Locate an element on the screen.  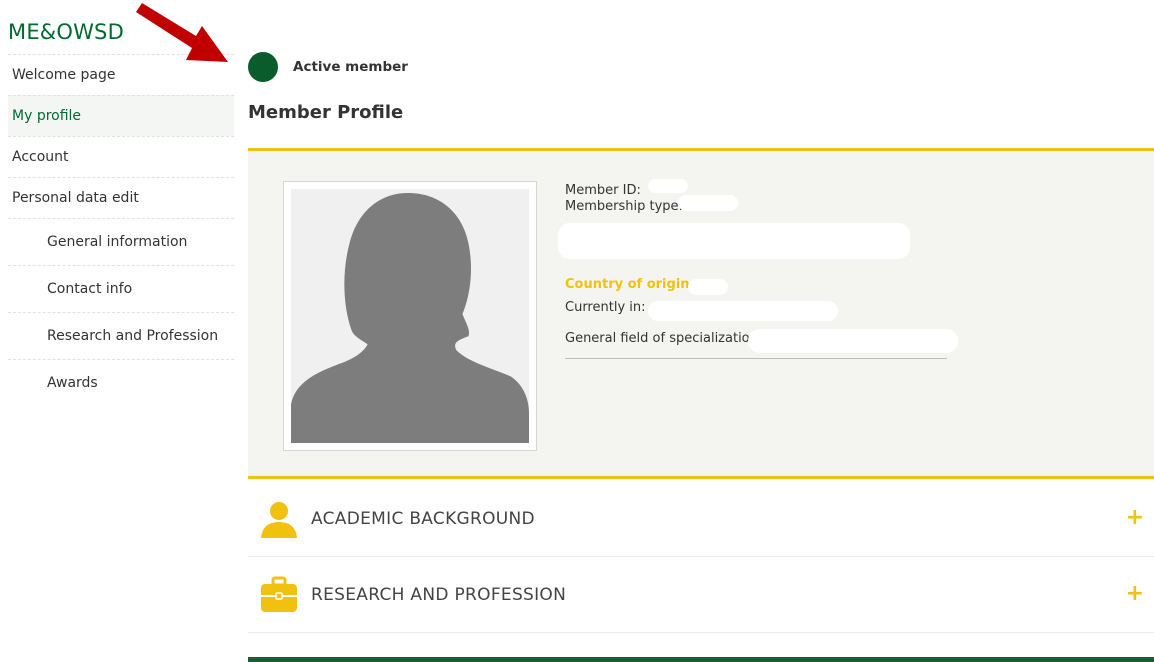
membership-type-label: Membership type: is located at coordinates (624, 206).